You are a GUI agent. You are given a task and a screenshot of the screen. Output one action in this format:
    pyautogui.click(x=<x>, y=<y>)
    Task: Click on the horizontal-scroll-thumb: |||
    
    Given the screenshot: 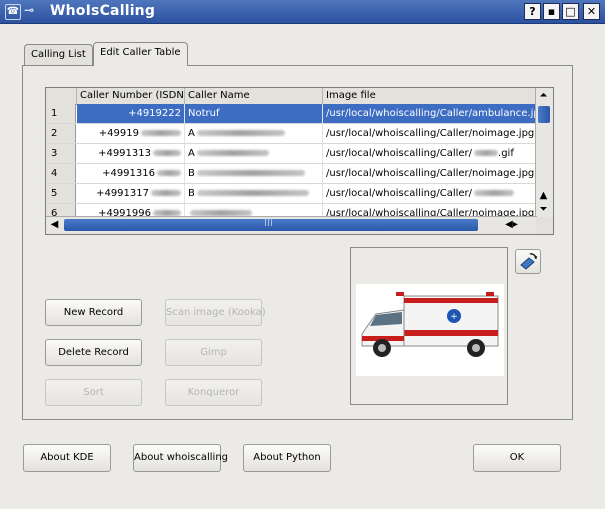 What is the action you would take?
    pyautogui.click(x=271, y=224)
    